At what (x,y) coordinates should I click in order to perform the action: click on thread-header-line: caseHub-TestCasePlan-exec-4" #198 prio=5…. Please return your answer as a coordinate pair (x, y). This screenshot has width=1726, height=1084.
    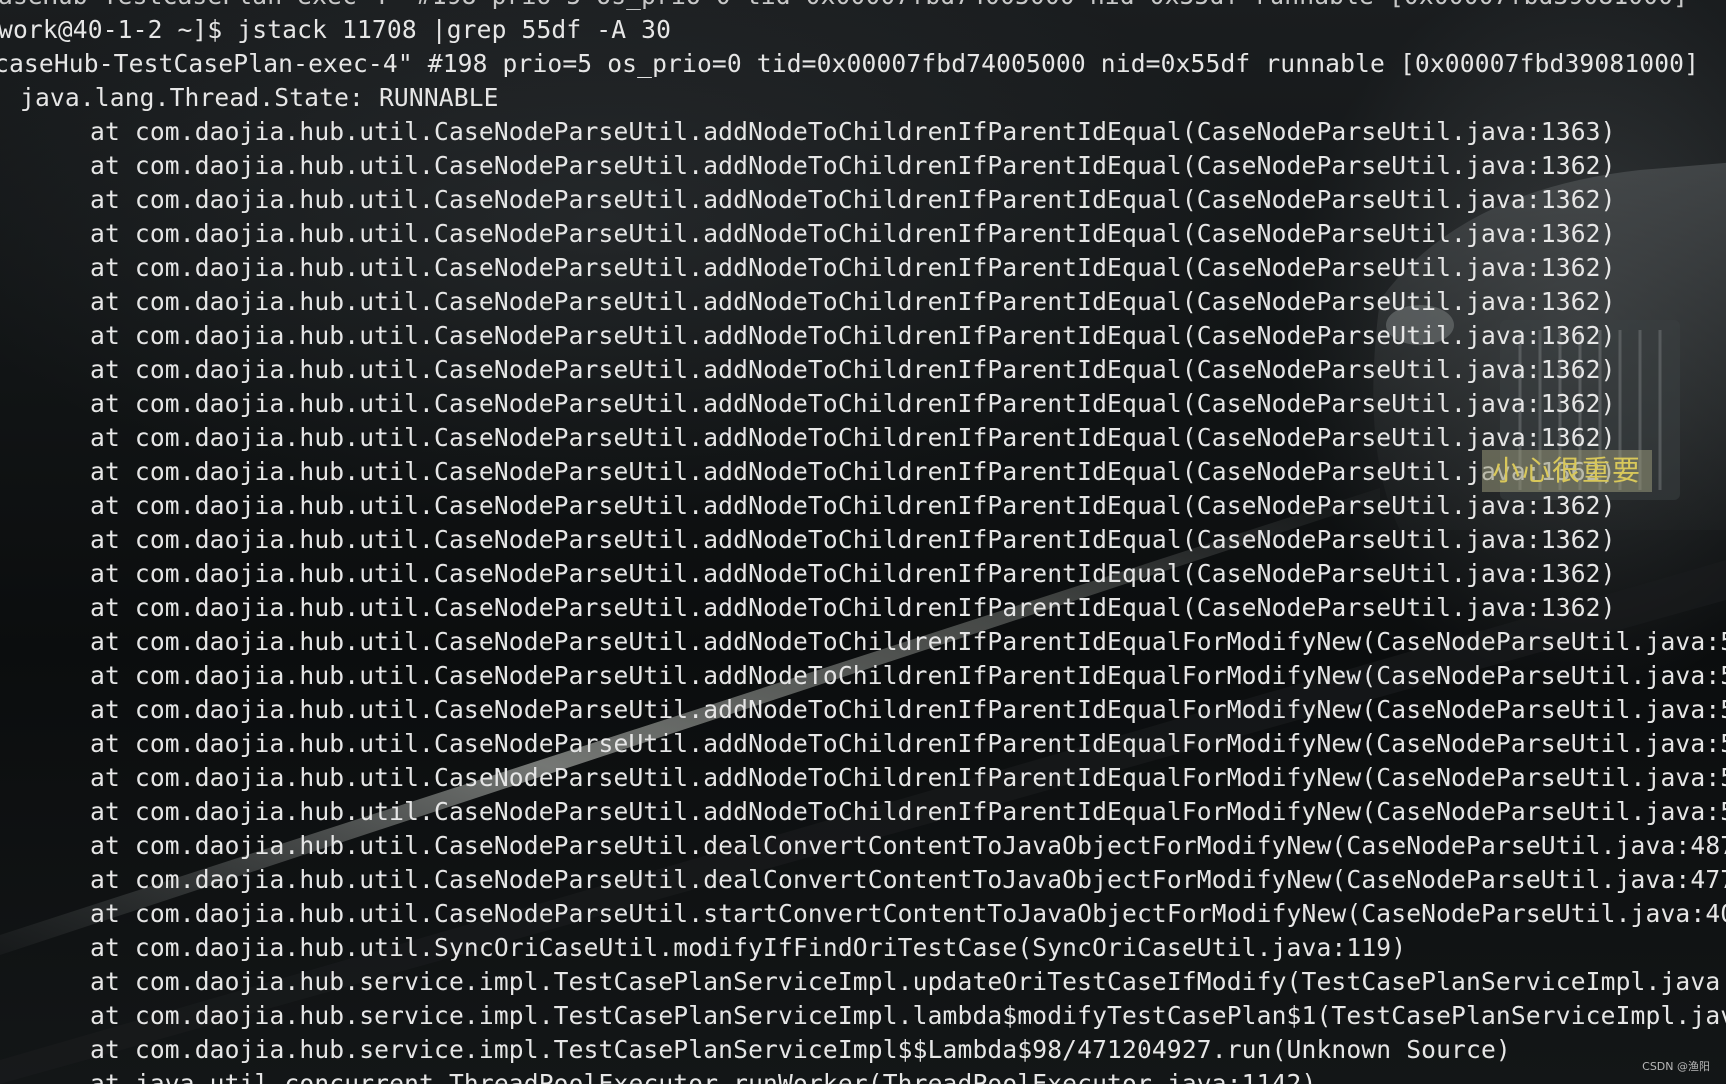
    Looking at the image, I should click on (850, 63).